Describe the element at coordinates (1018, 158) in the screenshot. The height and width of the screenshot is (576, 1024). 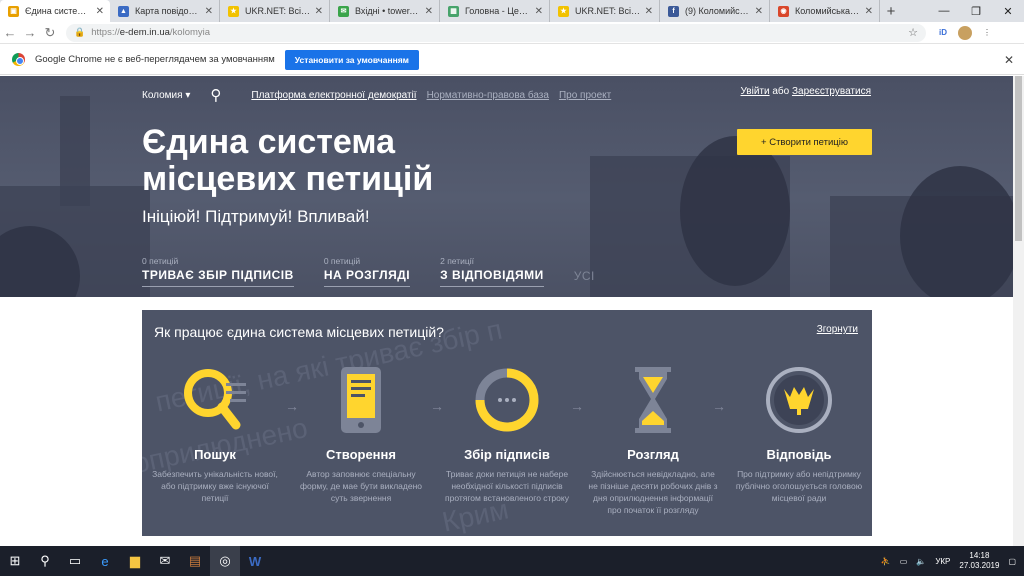
I see `scrollbar-thumb` at that location.